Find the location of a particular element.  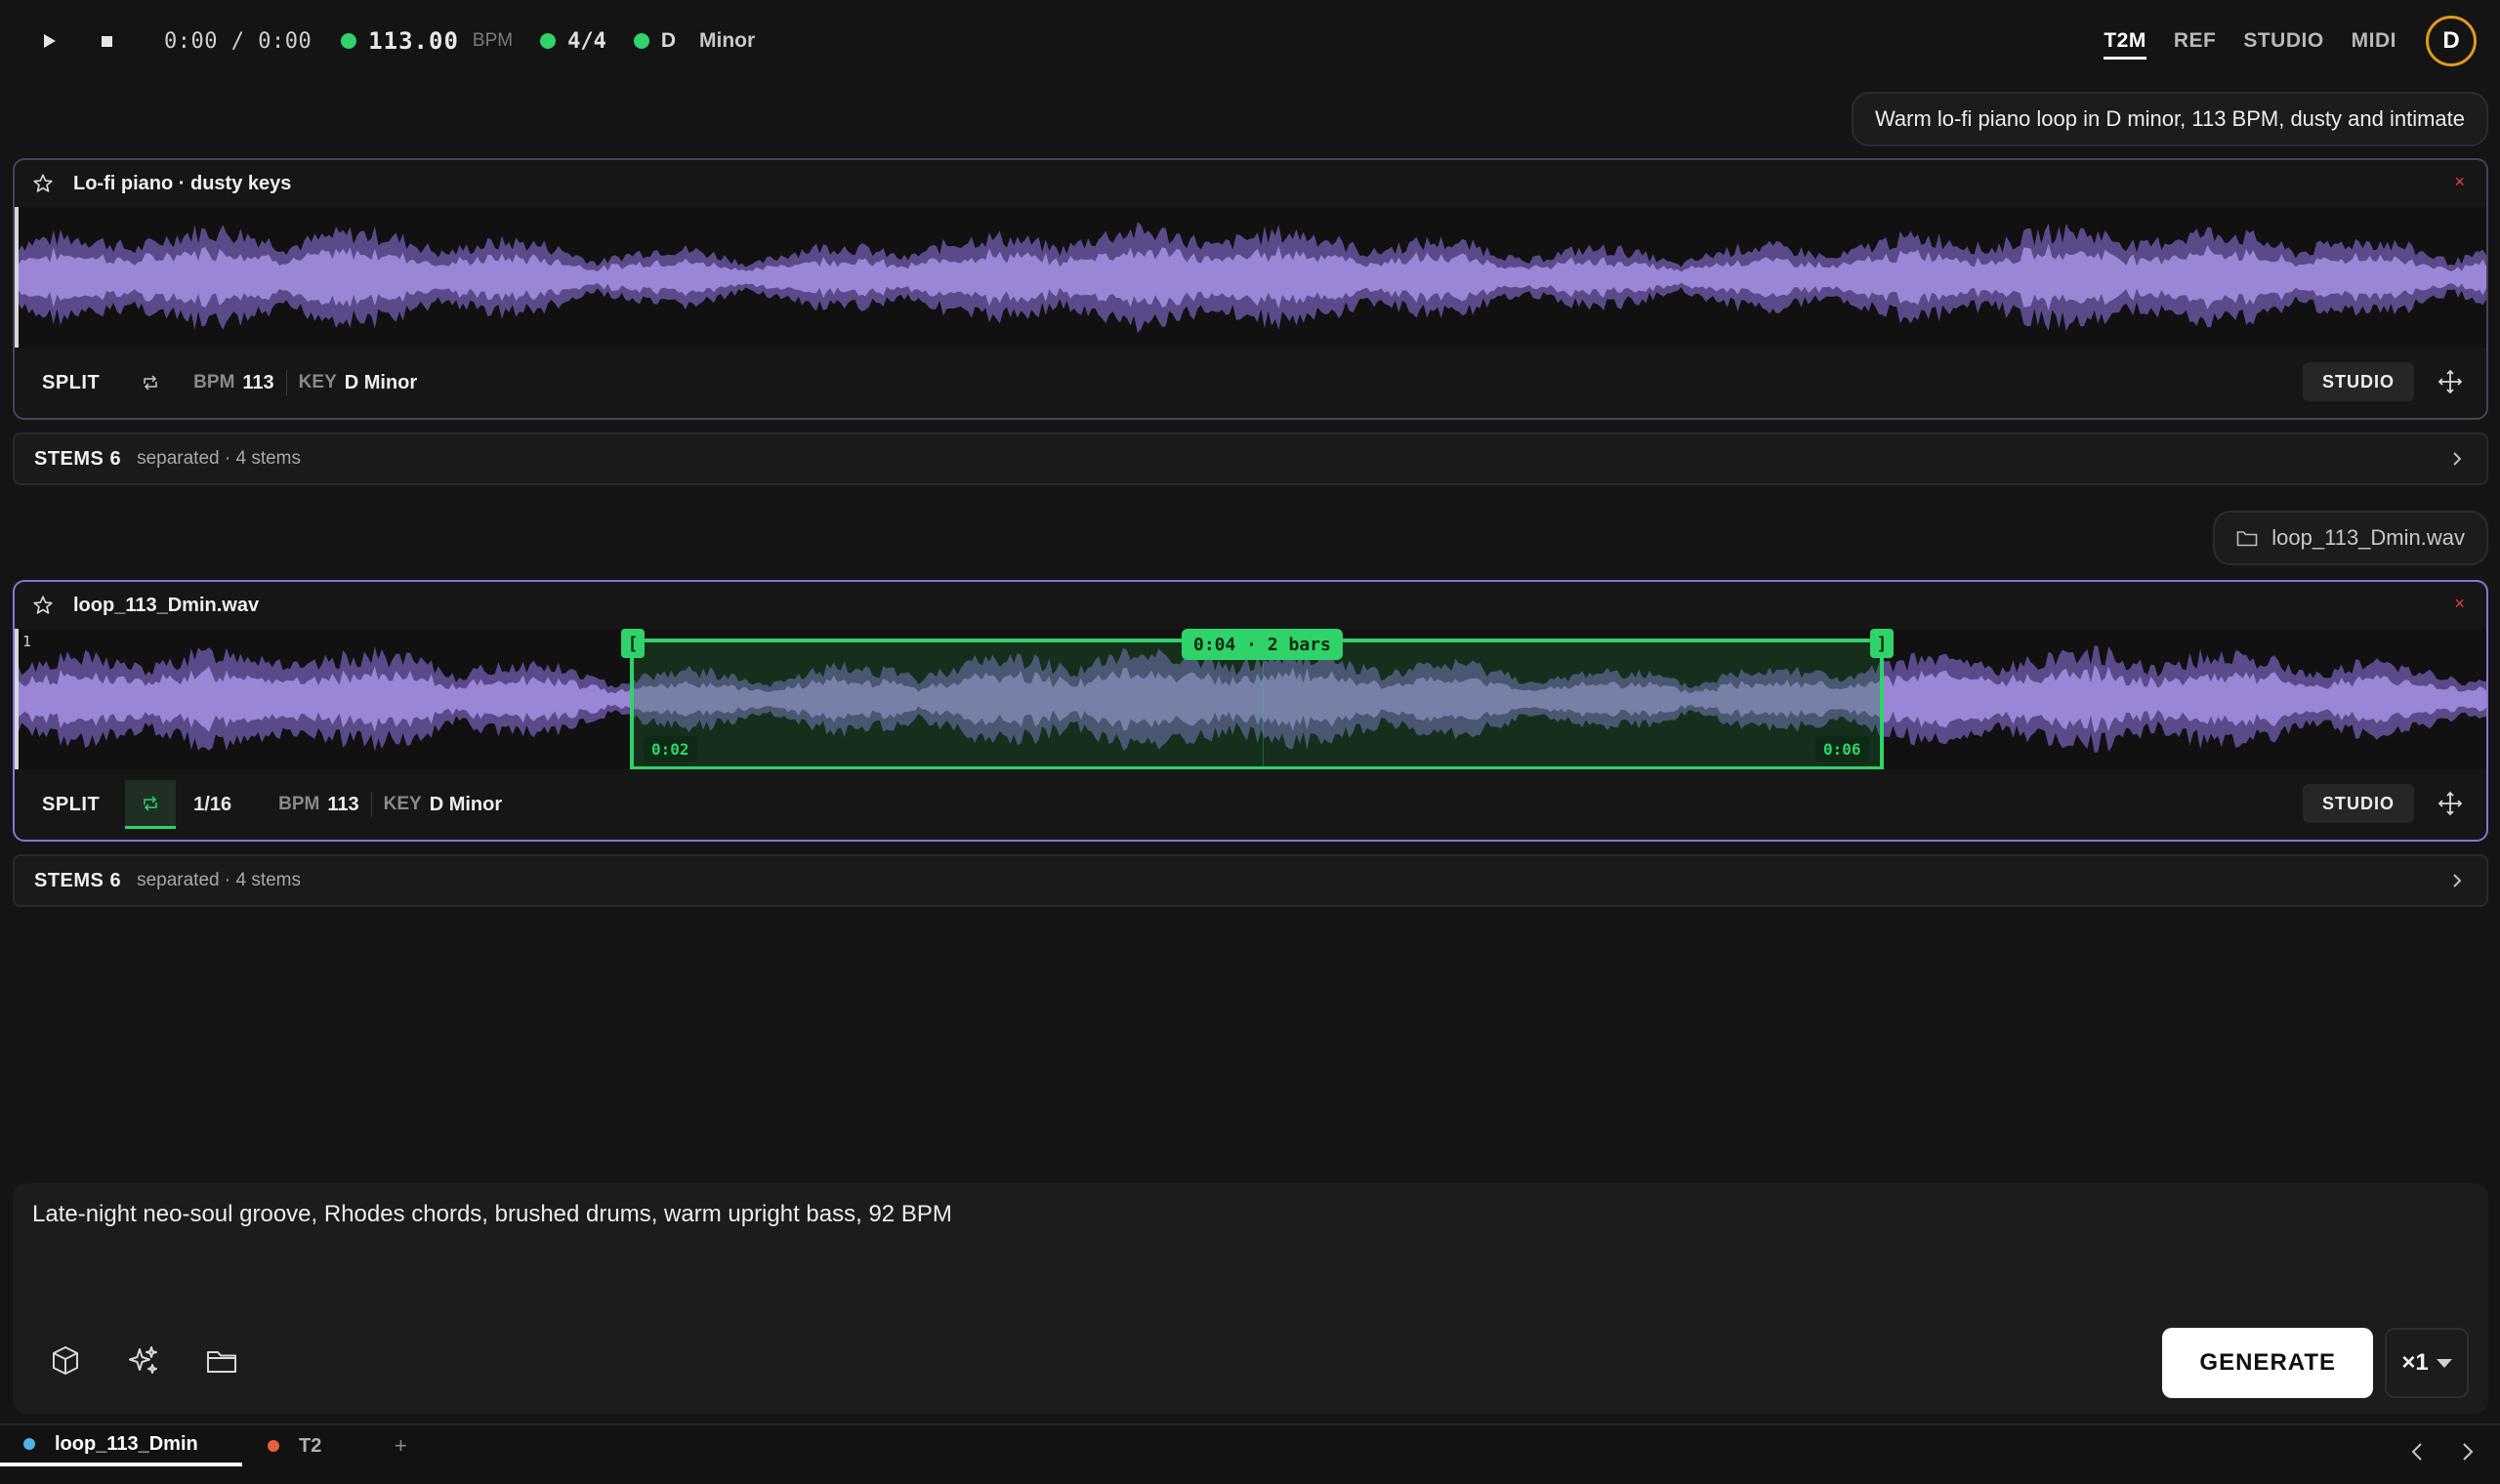

loop-start-handle: [ is located at coordinates (633, 644).